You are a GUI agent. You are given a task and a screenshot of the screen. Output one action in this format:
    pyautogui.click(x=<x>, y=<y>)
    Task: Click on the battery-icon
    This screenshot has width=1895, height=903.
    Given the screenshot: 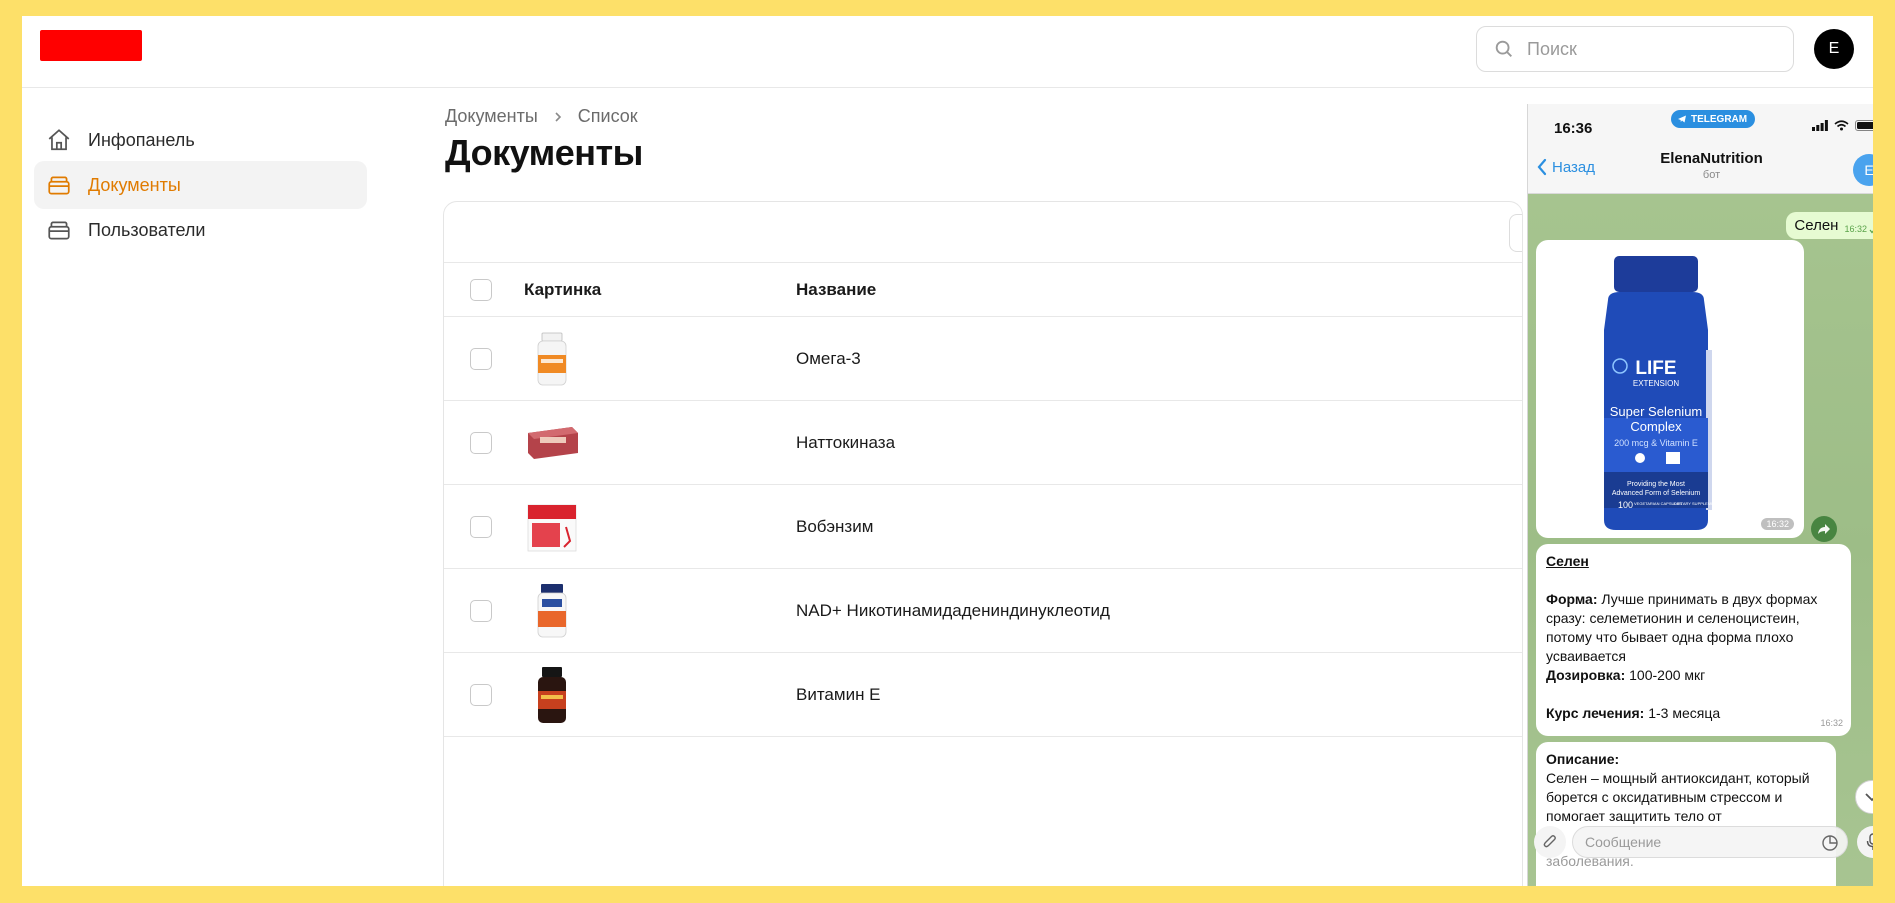 What is the action you would take?
    pyautogui.click(x=1864, y=125)
    